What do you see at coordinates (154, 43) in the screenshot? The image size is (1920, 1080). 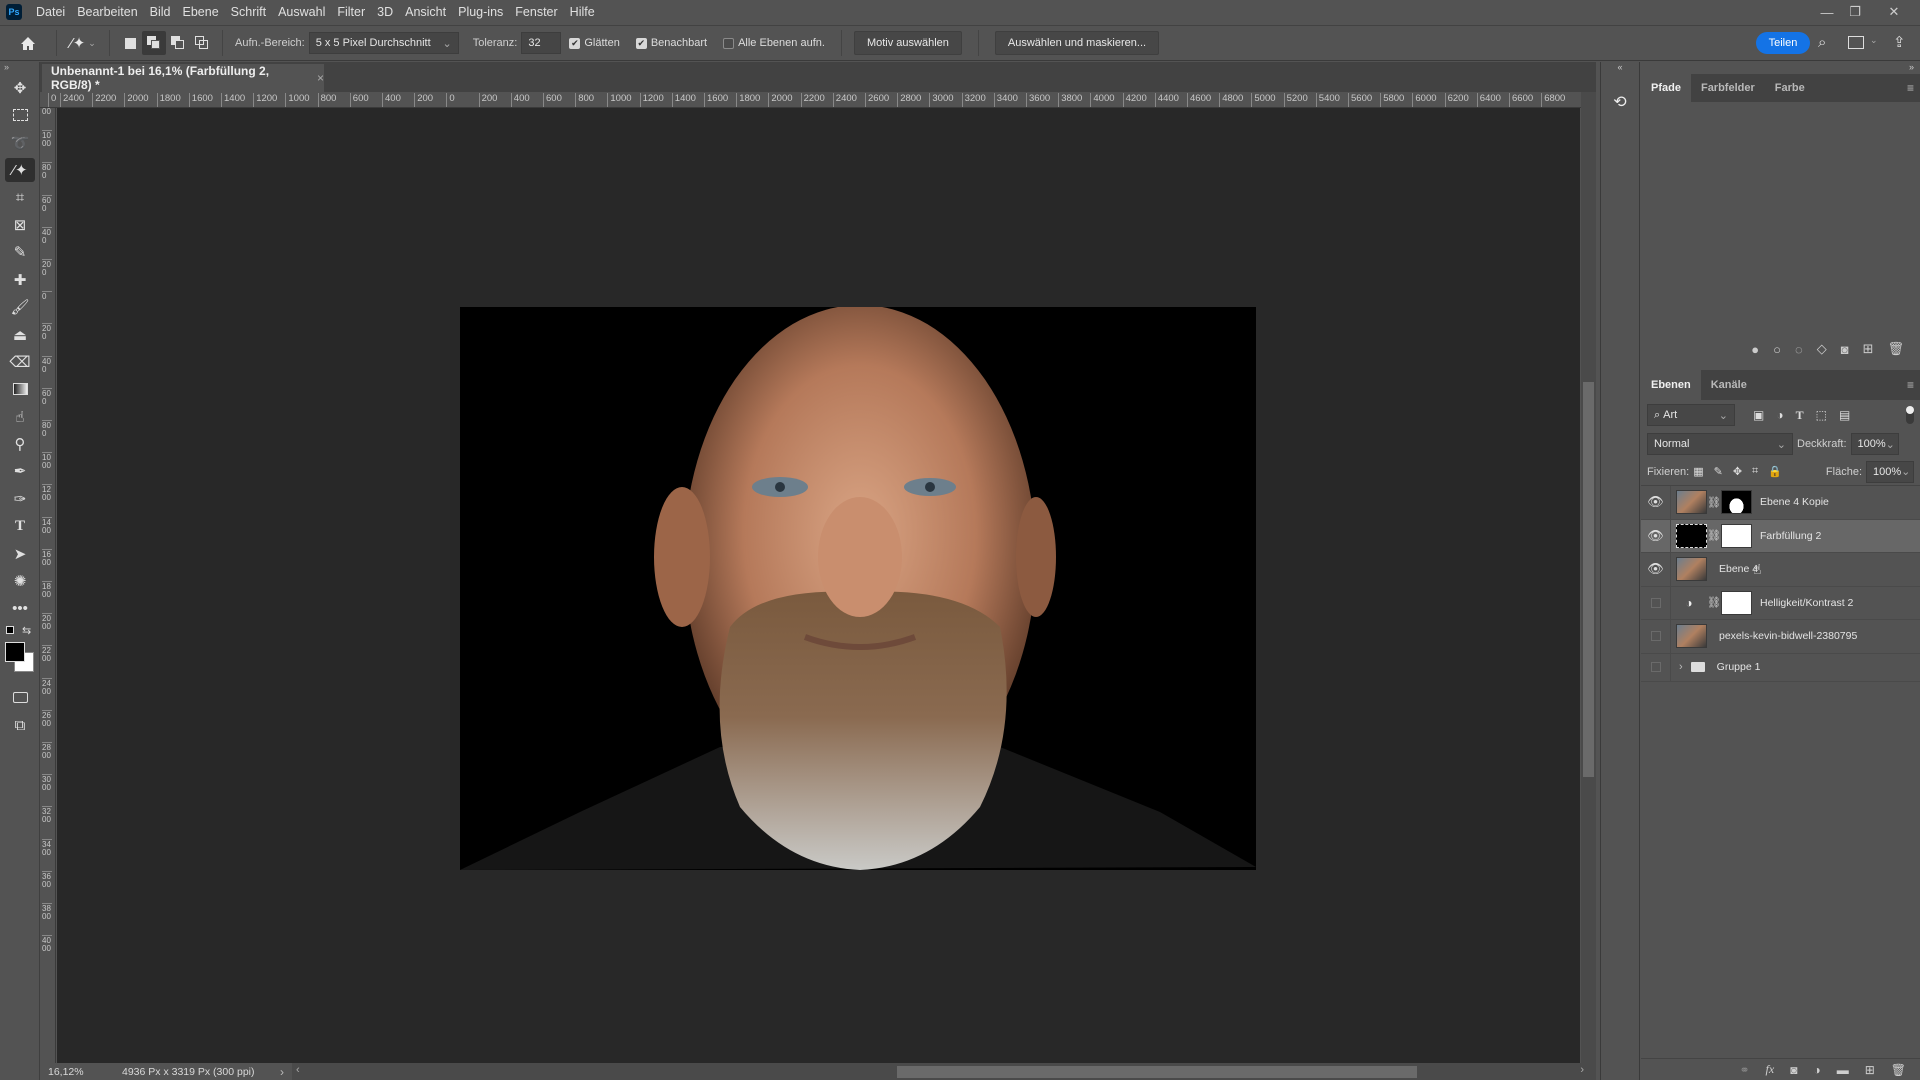 I see `add-selection-button` at bounding box center [154, 43].